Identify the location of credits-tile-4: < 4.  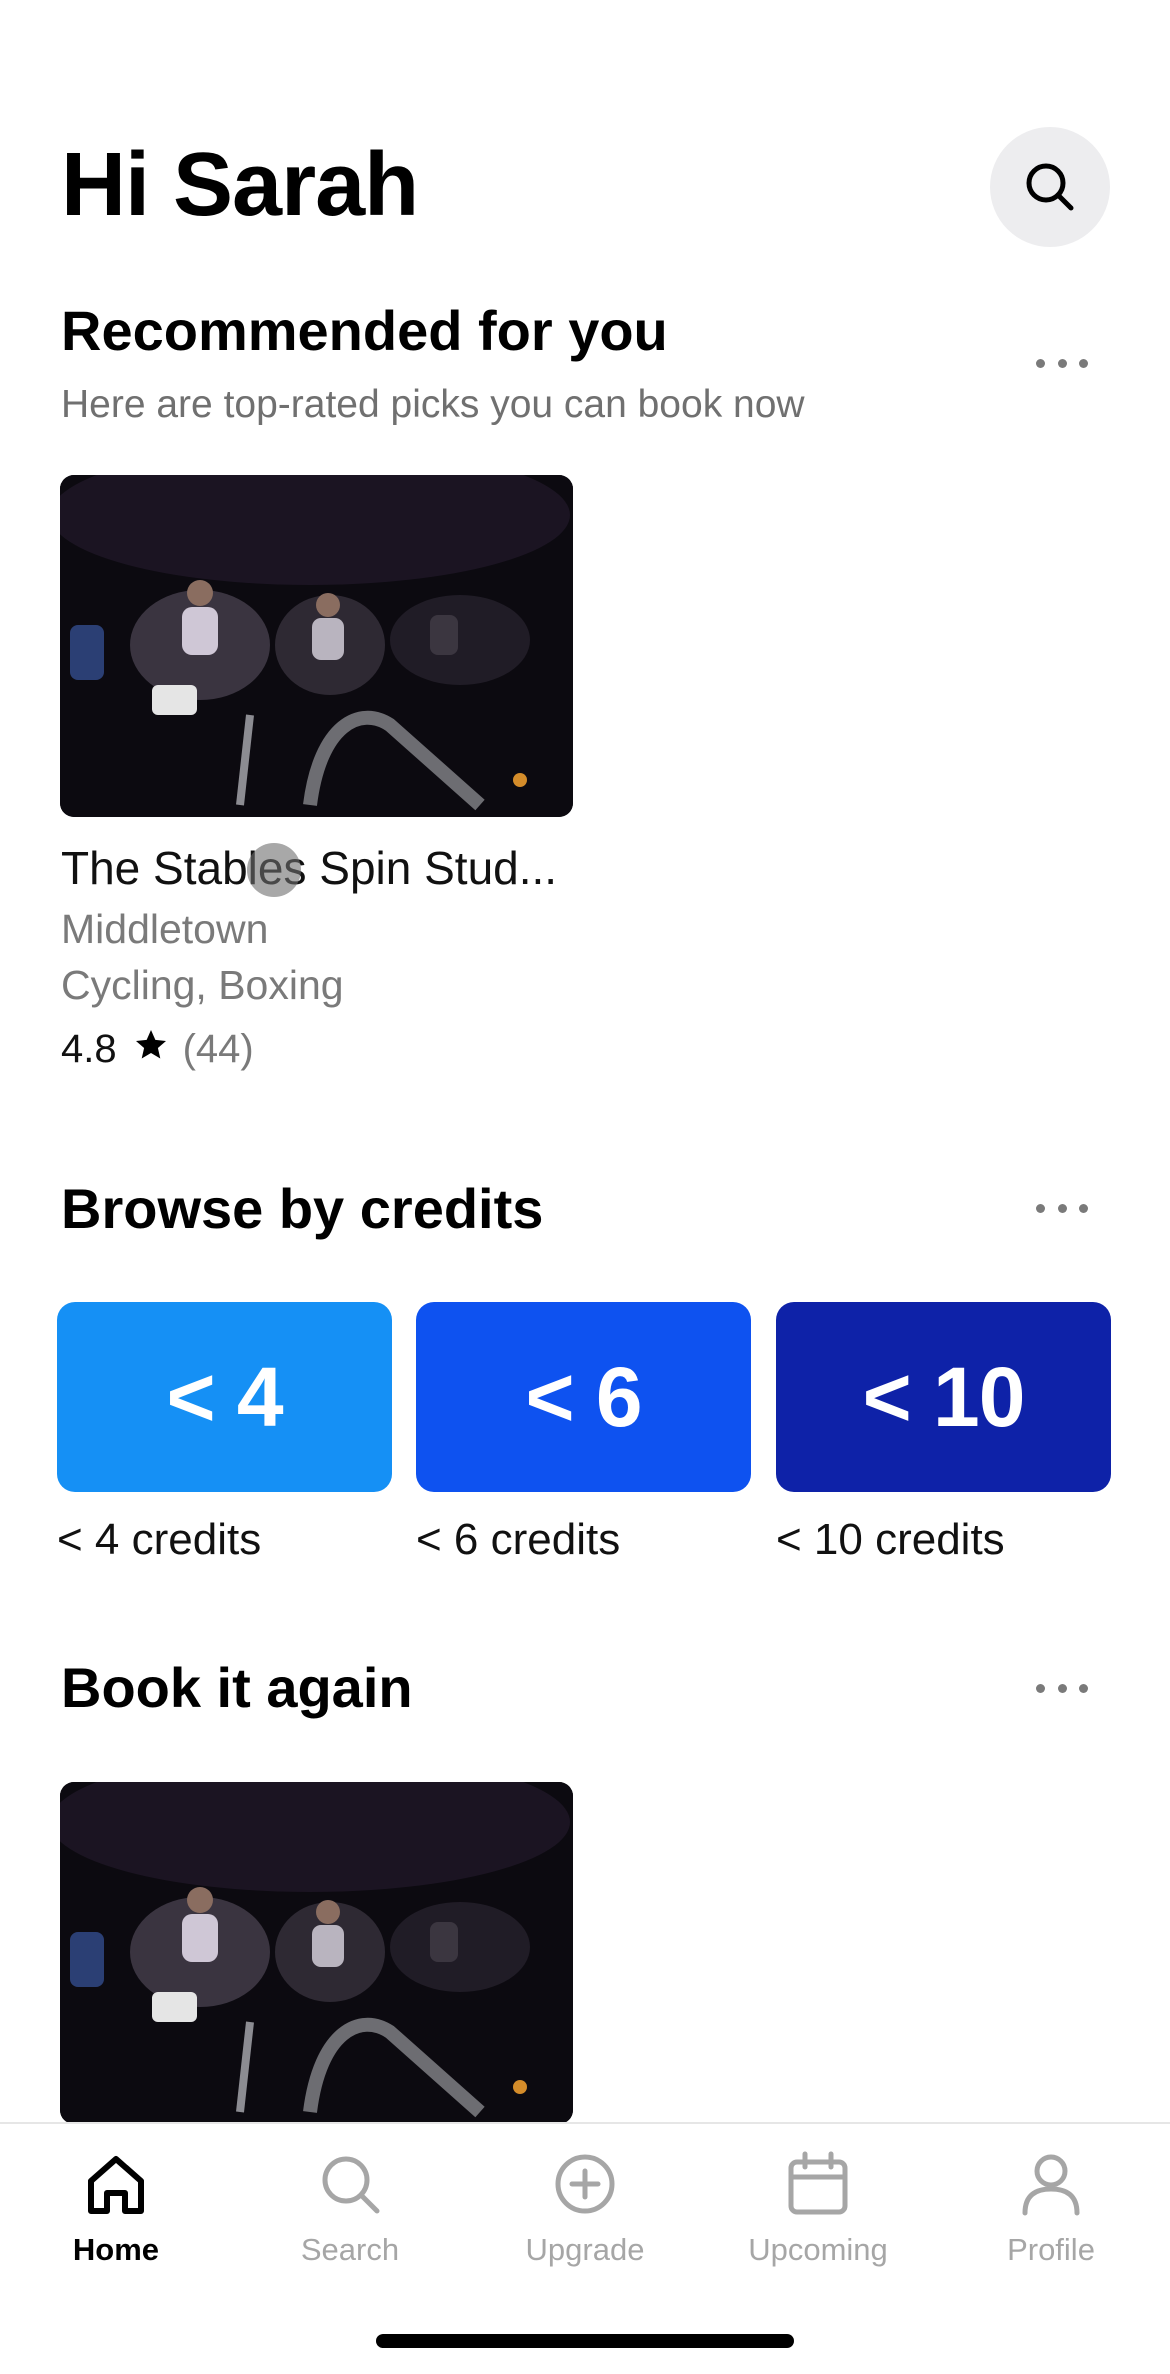
(224, 1397).